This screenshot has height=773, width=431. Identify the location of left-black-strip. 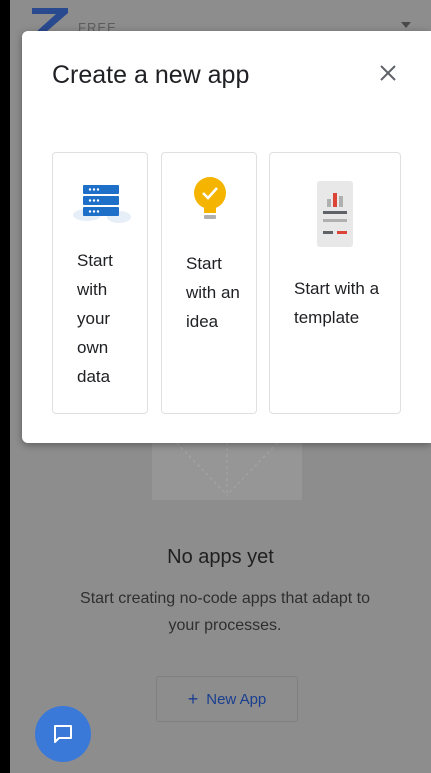
(5, 386).